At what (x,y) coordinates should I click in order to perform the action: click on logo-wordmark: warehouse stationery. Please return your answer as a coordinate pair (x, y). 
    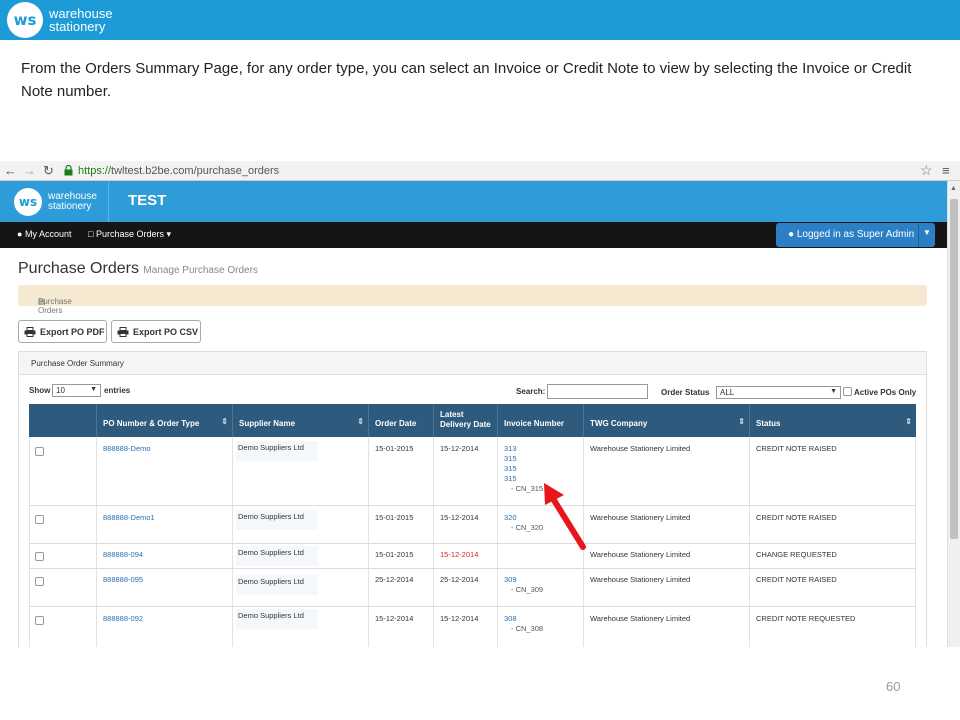
    Looking at the image, I should click on (81, 20).